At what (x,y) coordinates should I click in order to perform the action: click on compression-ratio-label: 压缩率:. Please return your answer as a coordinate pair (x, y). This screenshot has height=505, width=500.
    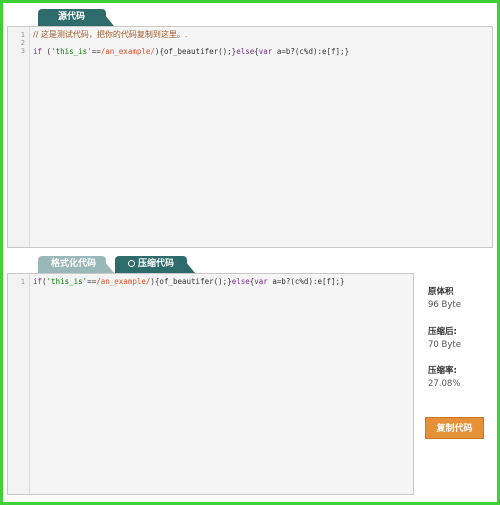
    Looking at the image, I should click on (442, 371).